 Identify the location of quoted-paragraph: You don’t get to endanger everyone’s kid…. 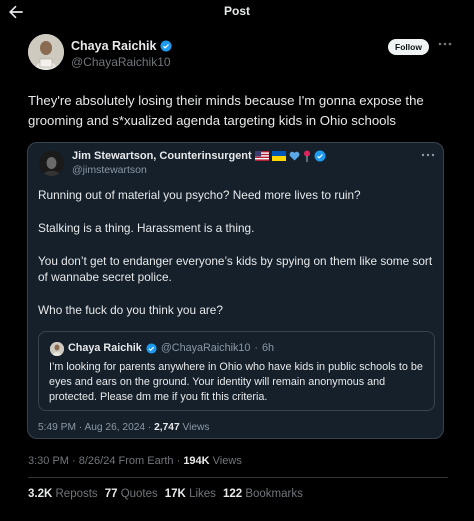
(235, 269).